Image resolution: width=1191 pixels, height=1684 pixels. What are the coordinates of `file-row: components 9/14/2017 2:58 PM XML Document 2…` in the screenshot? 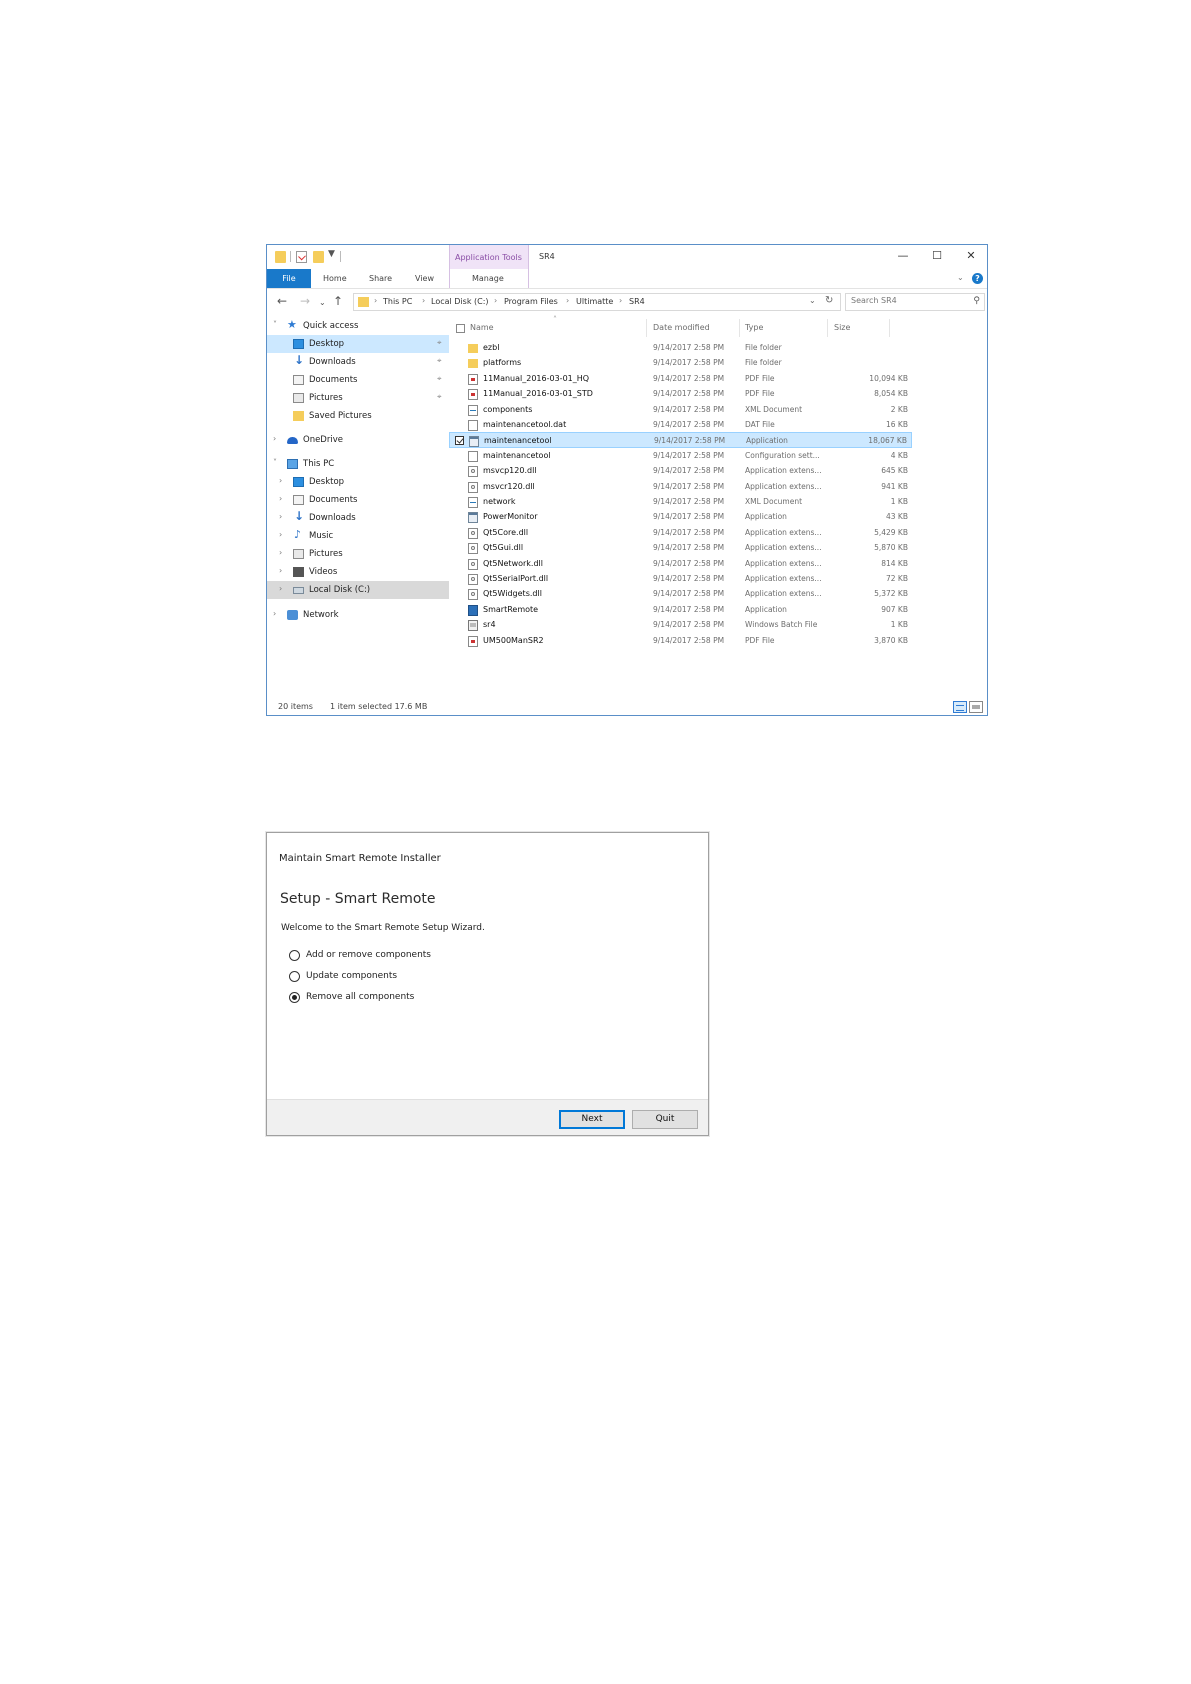 It's located at (680, 410).